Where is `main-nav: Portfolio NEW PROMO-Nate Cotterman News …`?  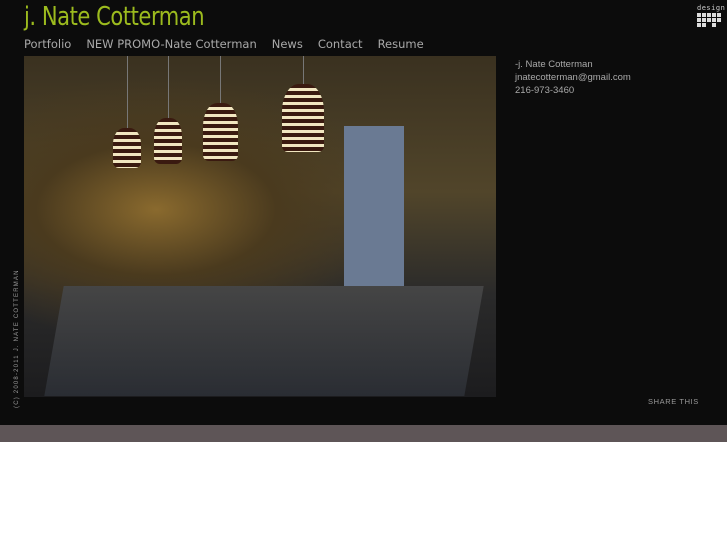 main-nav: Portfolio NEW PROMO-Nate Cotterman News … is located at coordinates (224, 44).